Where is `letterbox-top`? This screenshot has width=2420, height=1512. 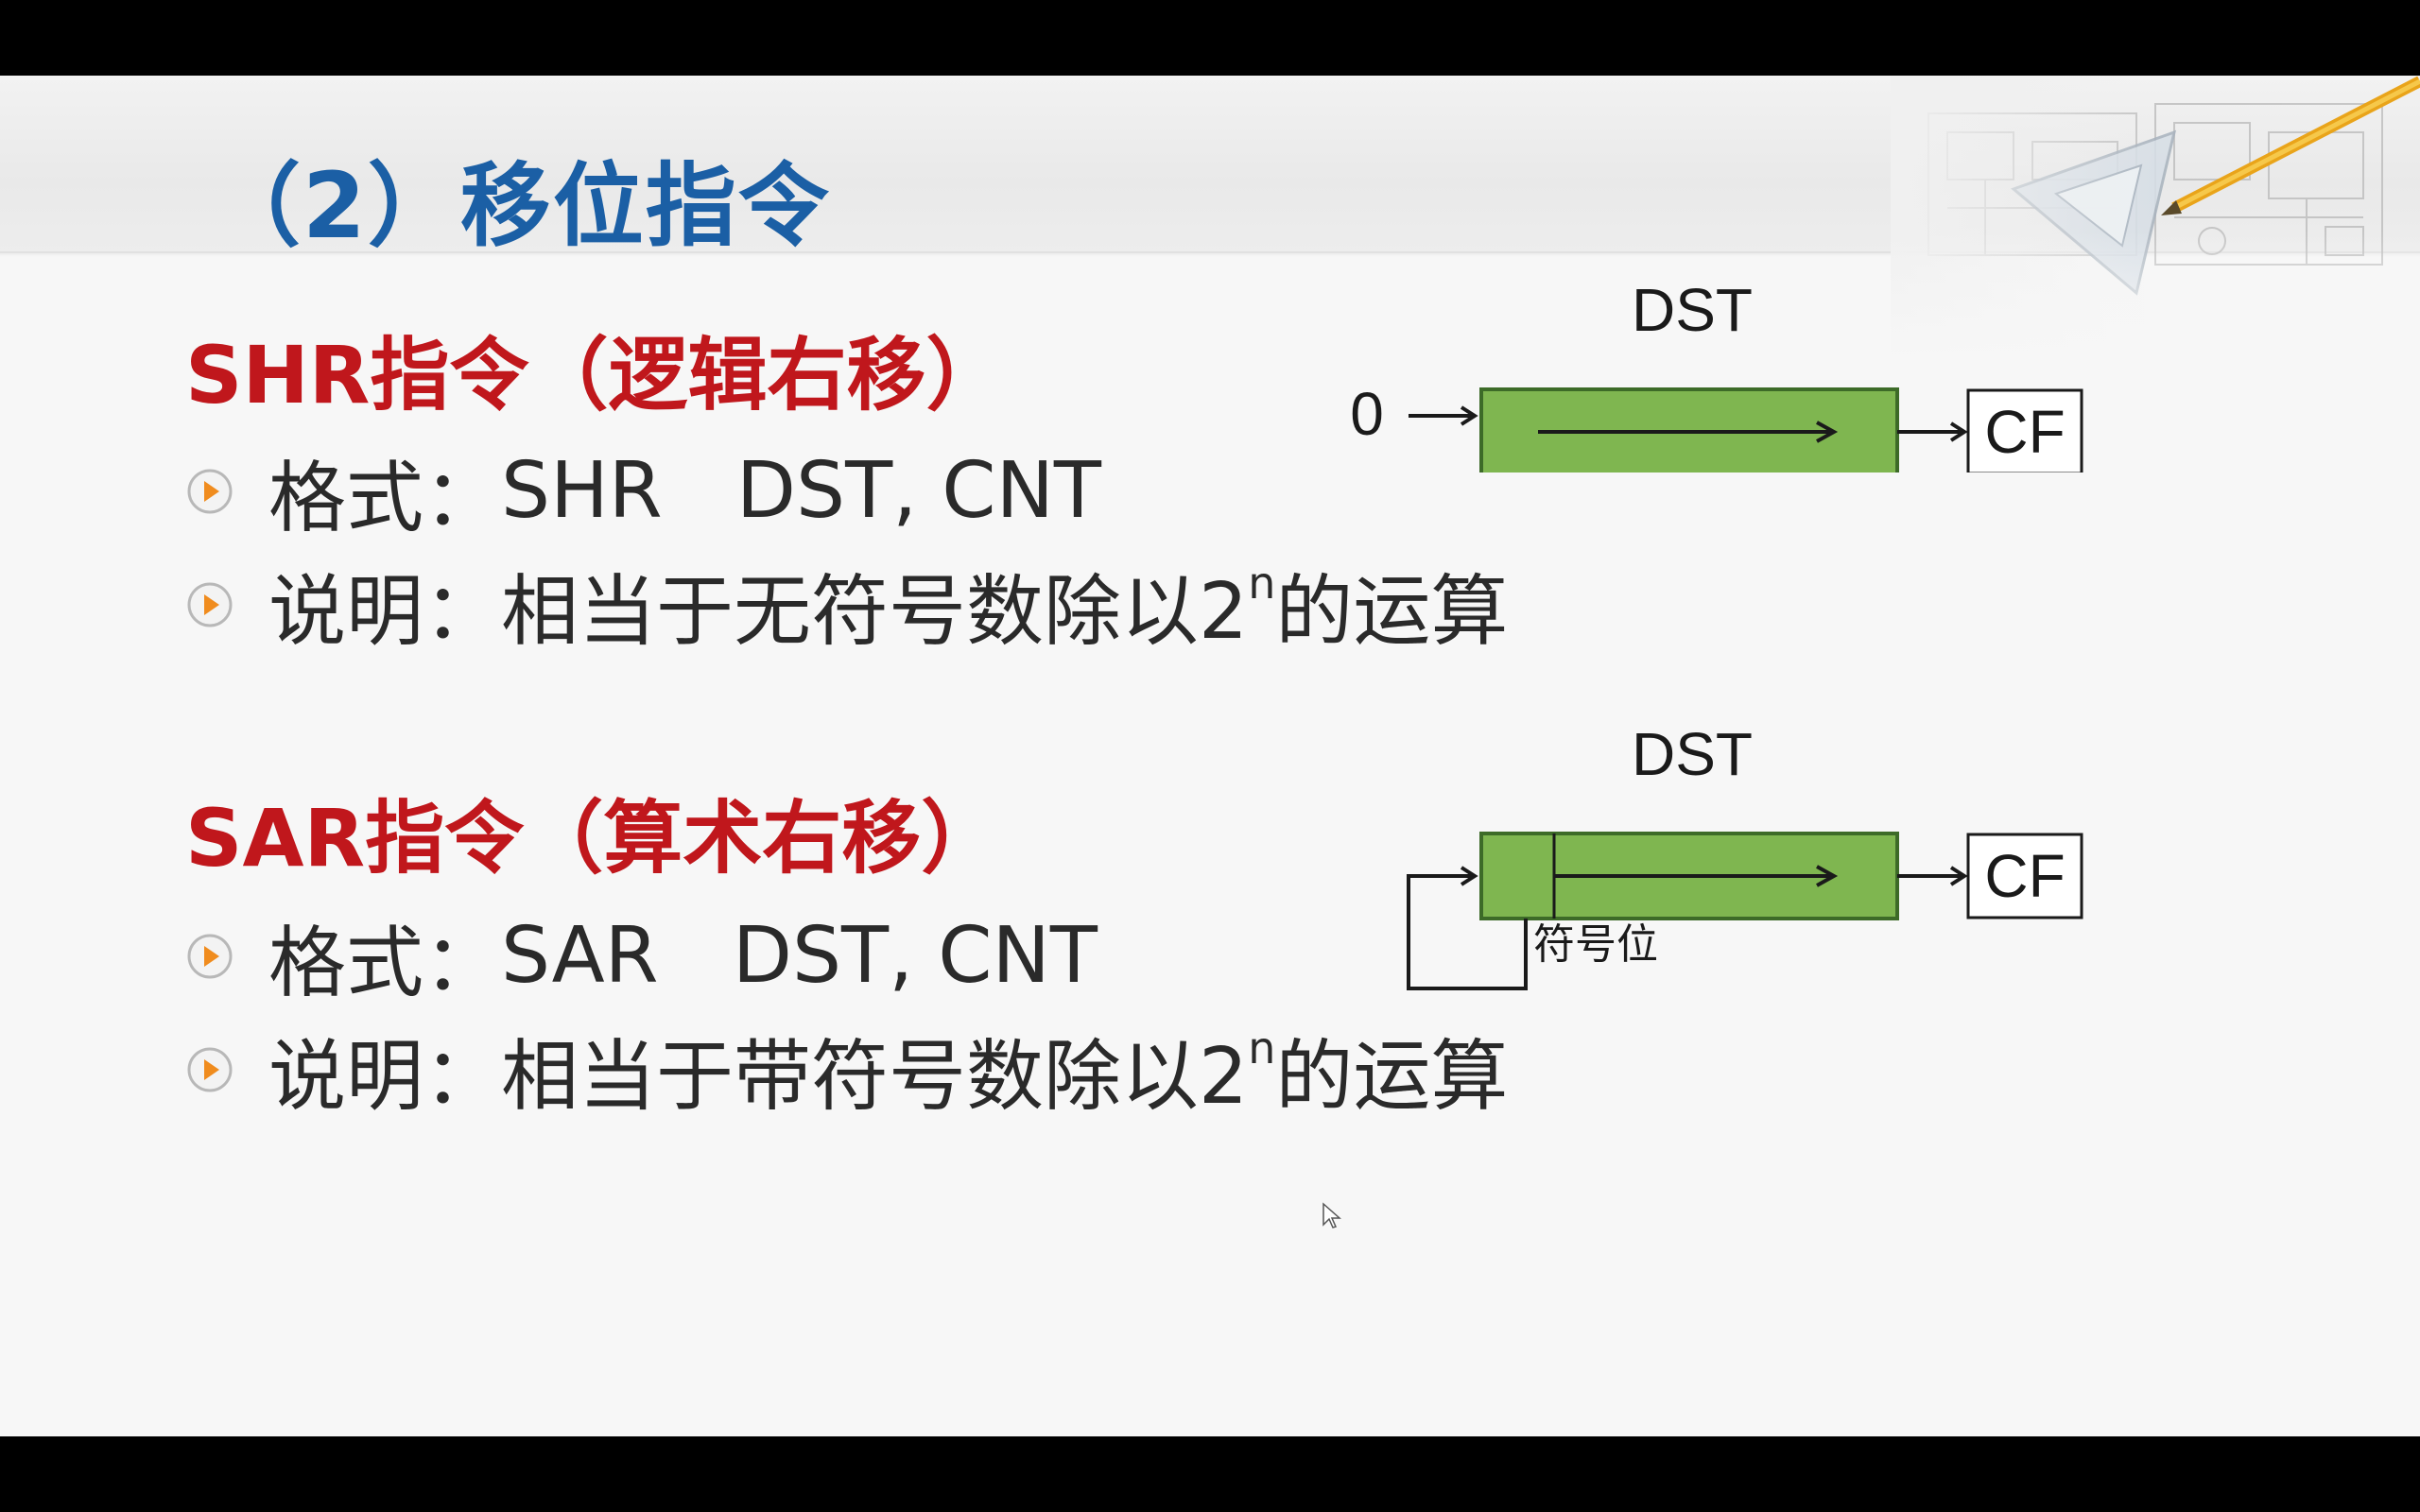 letterbox-top is located at coordinates (1210, 38).